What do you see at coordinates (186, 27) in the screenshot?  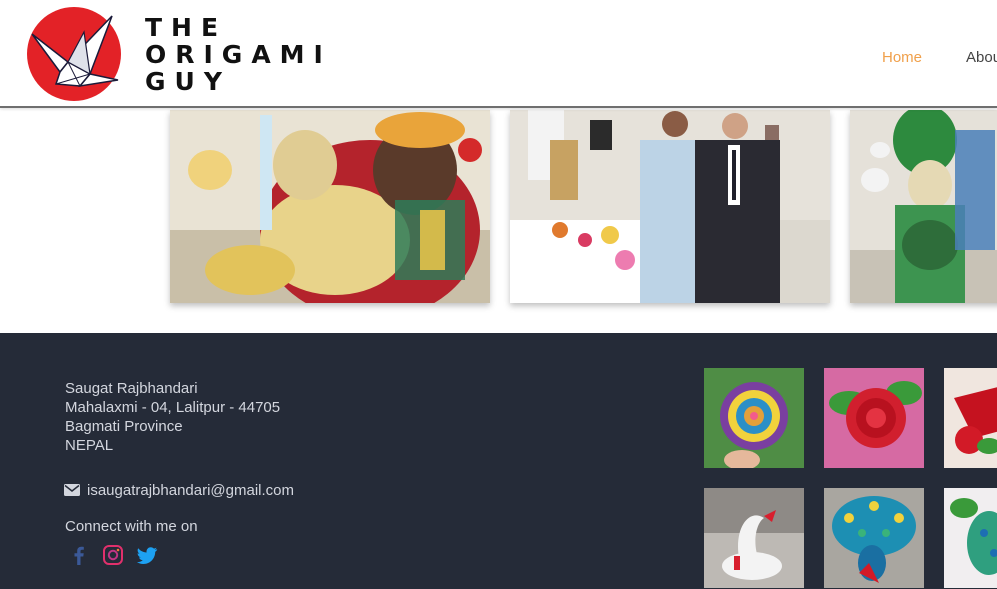 I see `brand-line-1: THE` at bounding box center [186, 27].